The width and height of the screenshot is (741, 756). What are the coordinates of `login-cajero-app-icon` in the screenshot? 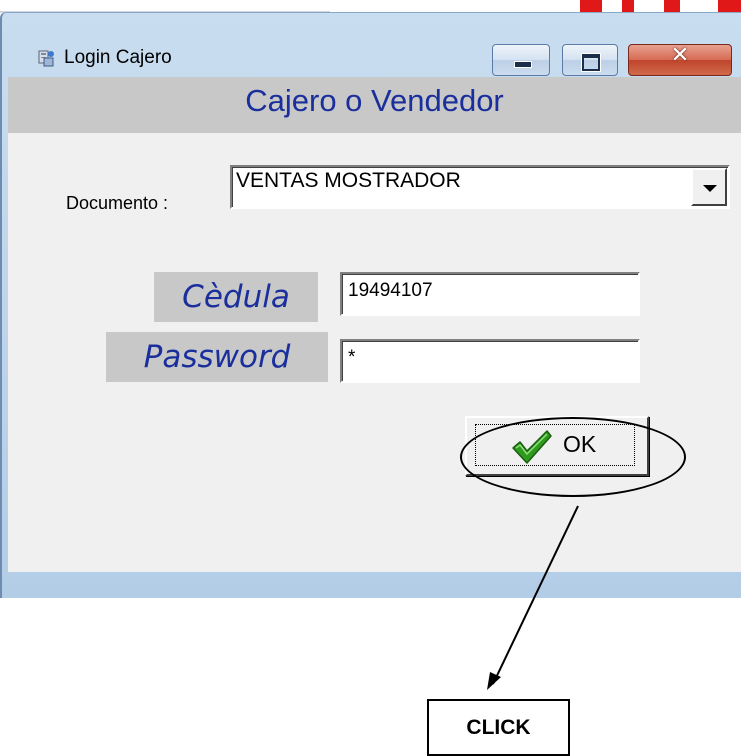 It's located at (46, 58).